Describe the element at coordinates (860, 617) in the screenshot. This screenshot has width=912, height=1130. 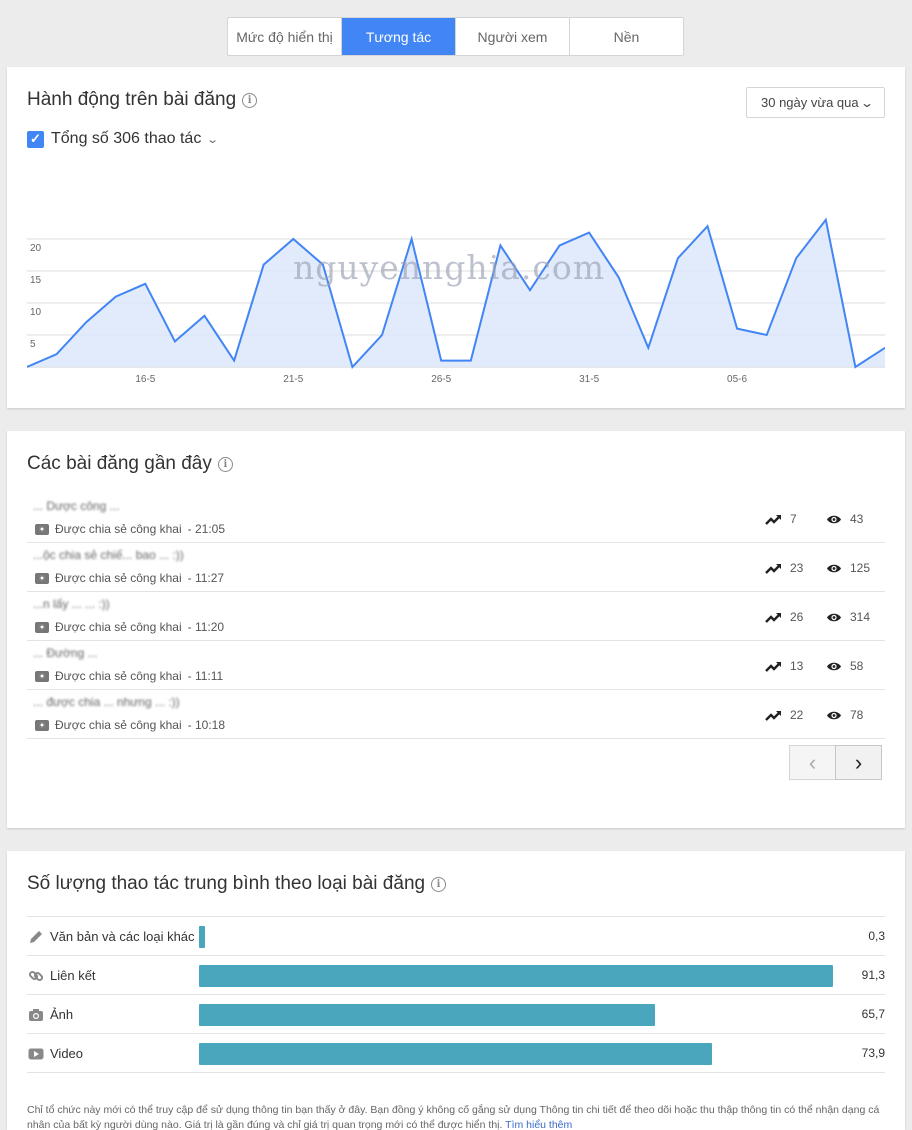
I see `views-count: 314` at that location.